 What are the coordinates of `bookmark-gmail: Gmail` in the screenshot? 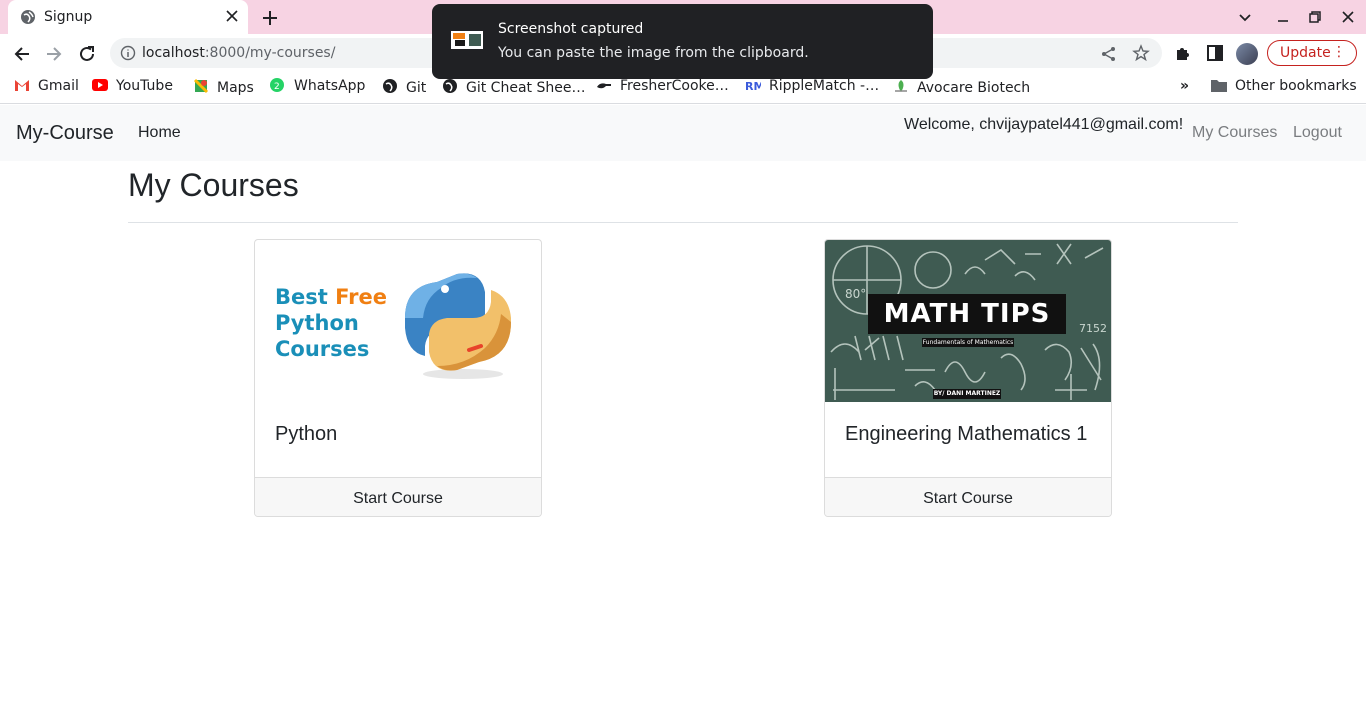 It's located at (46, 88).